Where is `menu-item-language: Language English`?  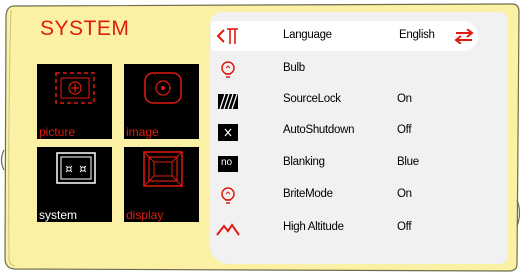 menu-item-language: Language English is located at coordinates (344, 36).